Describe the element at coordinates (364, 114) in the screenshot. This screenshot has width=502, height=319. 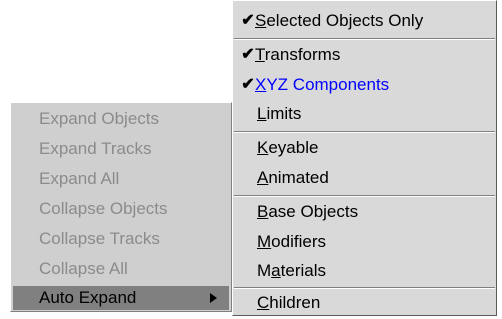
I see `menu-item-limits: Limits` at that location.